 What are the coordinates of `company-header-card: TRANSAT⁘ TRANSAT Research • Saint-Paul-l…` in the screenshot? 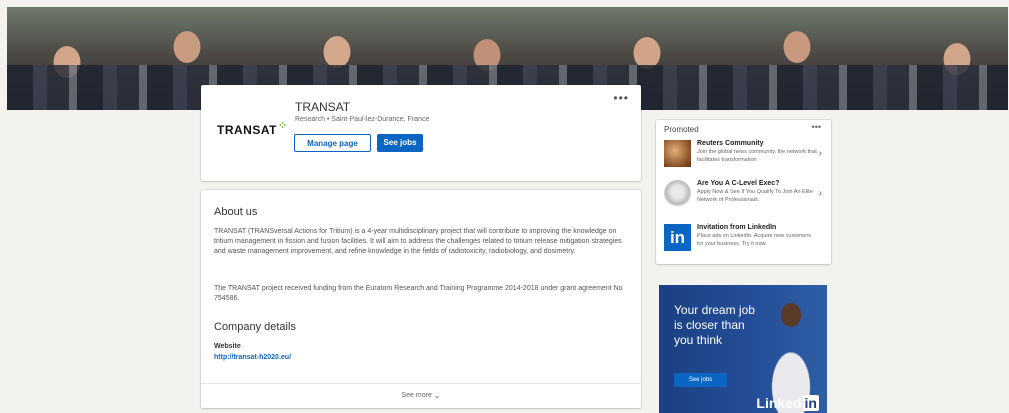 It's located at (421, 133).